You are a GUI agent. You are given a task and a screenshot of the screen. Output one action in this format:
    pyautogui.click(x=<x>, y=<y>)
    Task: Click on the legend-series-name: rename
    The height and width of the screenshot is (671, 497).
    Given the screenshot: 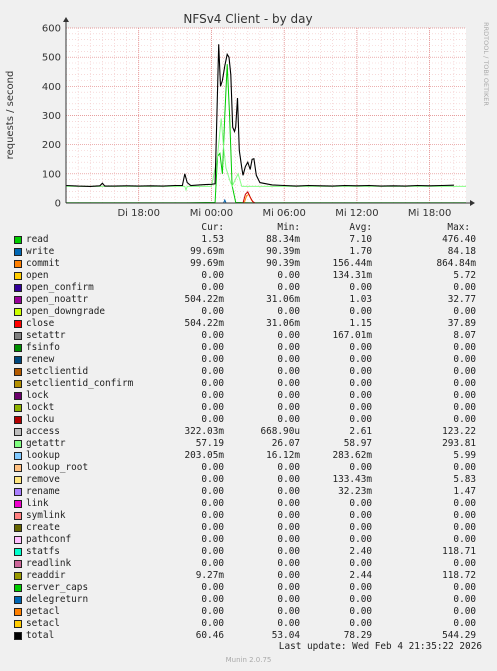 What is the action you would take?
    pyautogui.click(x=43, y=491)
    